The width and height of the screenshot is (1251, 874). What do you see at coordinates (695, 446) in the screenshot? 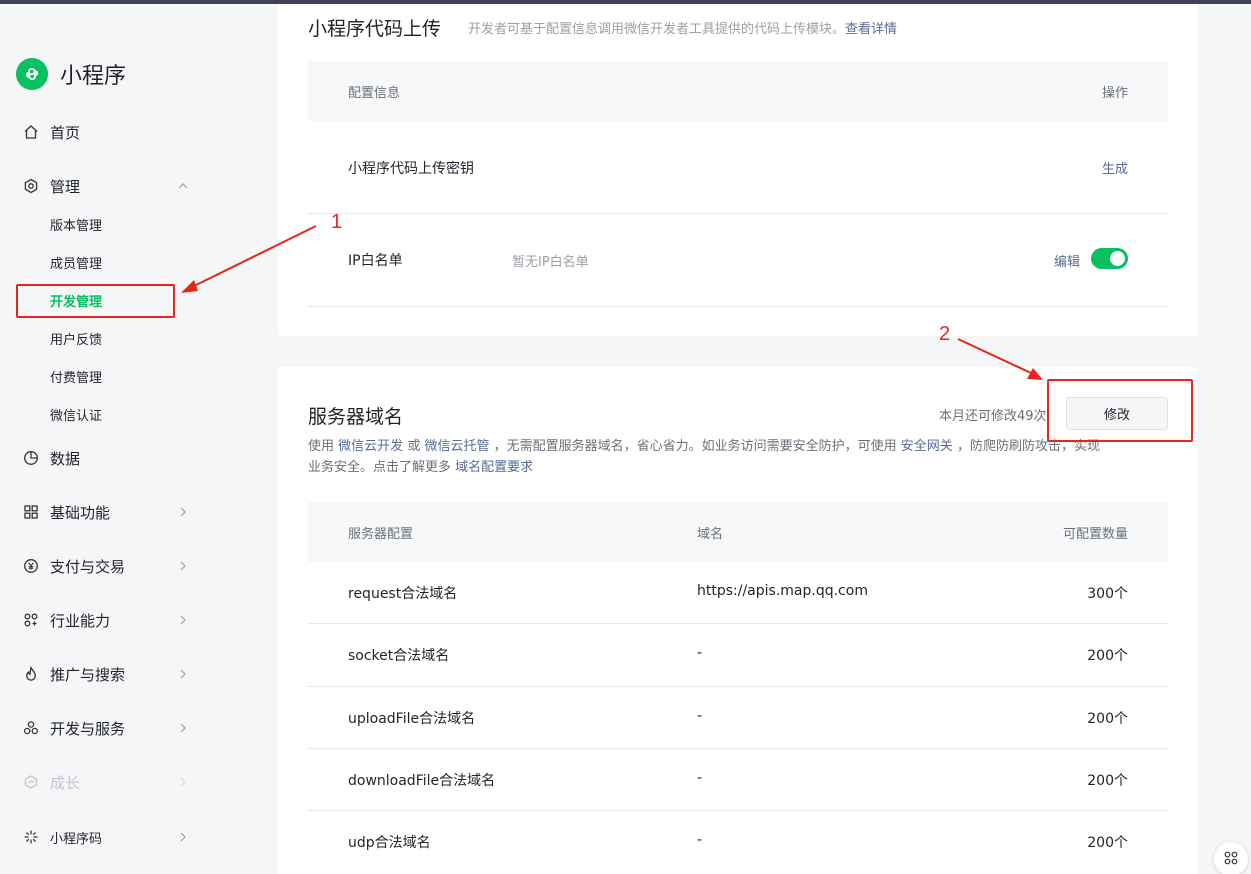
I see `desc-text: ，无需配置服务器域名，省心省力。如业务访问需要安全防护，可使用` at bounding box center [695, 446].